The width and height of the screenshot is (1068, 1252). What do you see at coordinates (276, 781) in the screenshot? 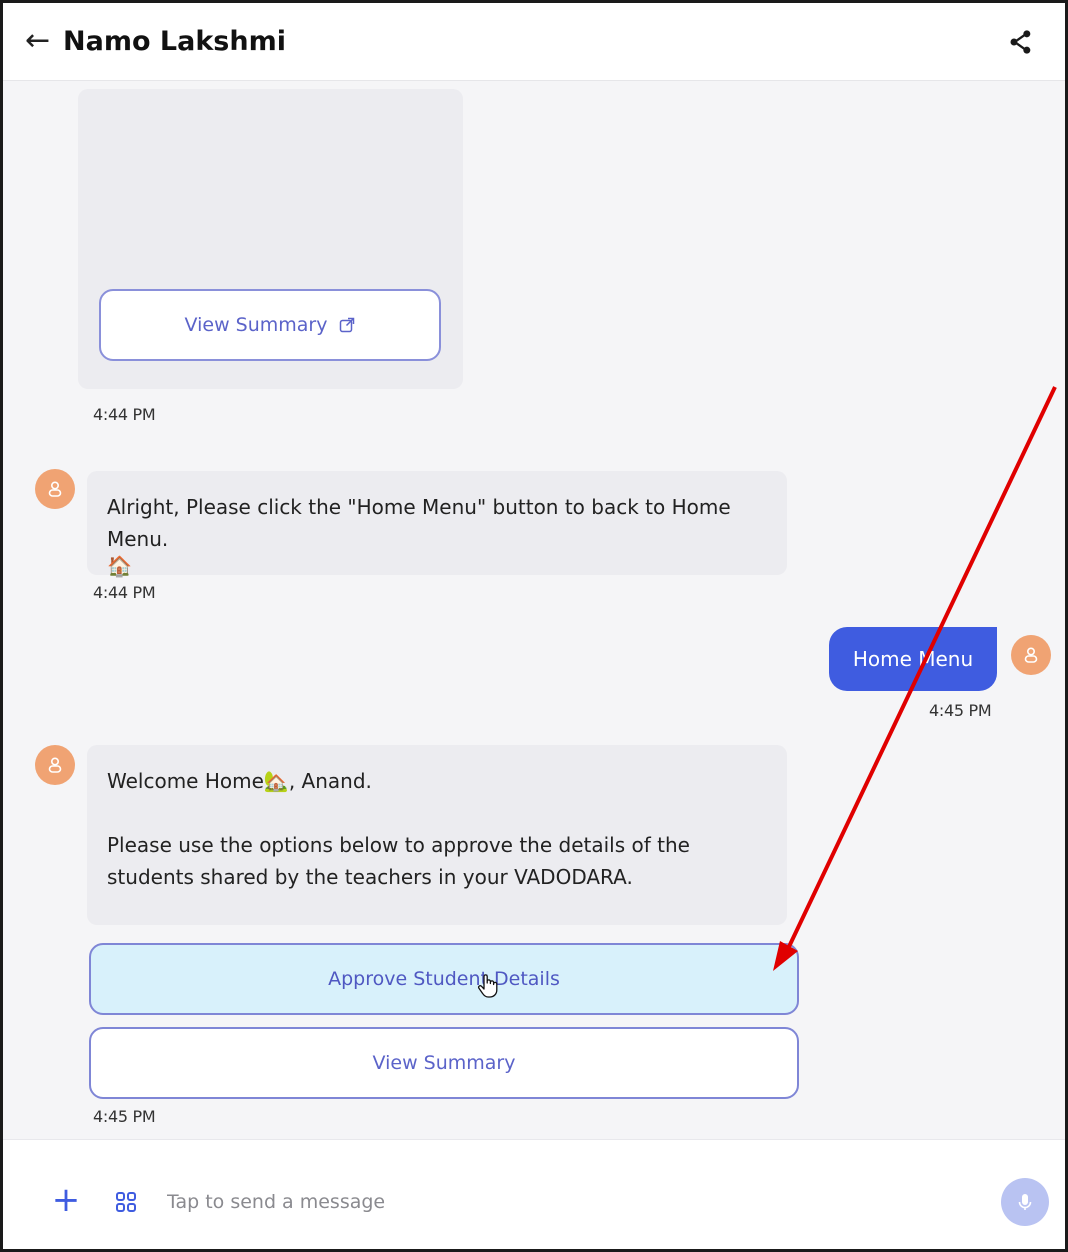
I see `house-emoji: 🏡` at bounding box center [276, 781].